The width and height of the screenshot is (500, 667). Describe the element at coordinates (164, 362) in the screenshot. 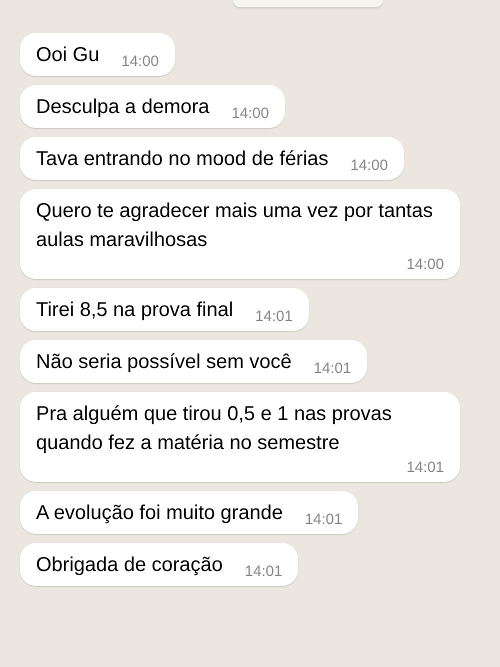

I see `message-text: Não seria possível sem você` at that location.